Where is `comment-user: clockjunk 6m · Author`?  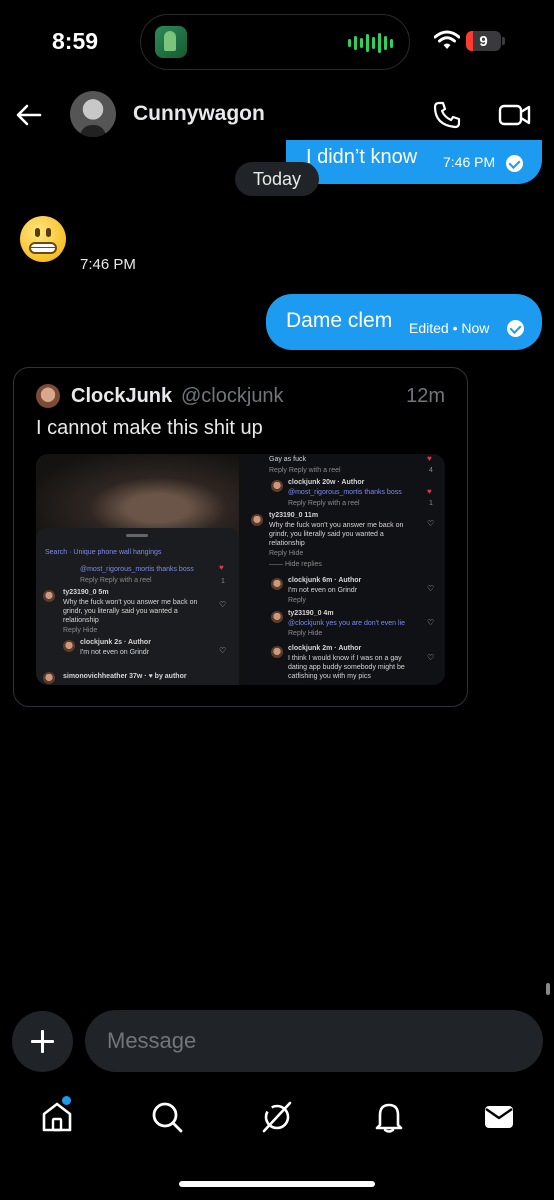
comment-user: clockjunk 6m · Author is located at coordinates (325, 580).